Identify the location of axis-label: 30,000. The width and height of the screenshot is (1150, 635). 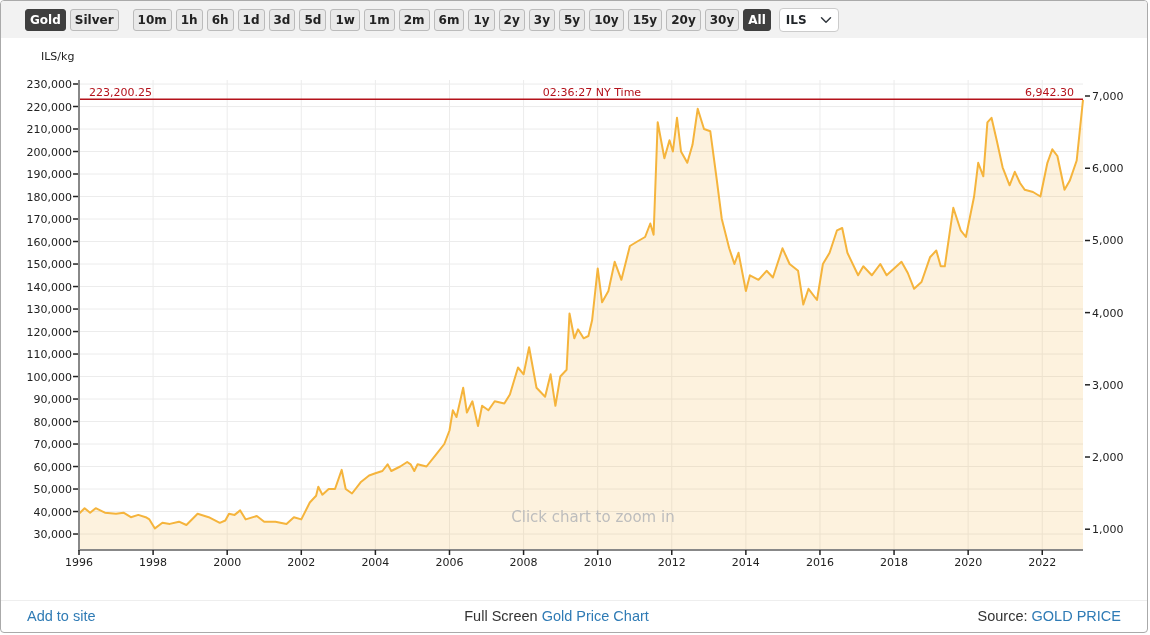
(52, 535).